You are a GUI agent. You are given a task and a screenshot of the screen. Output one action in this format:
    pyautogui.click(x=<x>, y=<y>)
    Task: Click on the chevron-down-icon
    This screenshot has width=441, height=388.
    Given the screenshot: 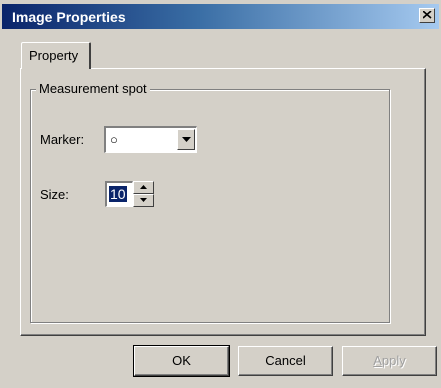 What is the action you would take?
    pyautogui.click(x=186, y=139)
    